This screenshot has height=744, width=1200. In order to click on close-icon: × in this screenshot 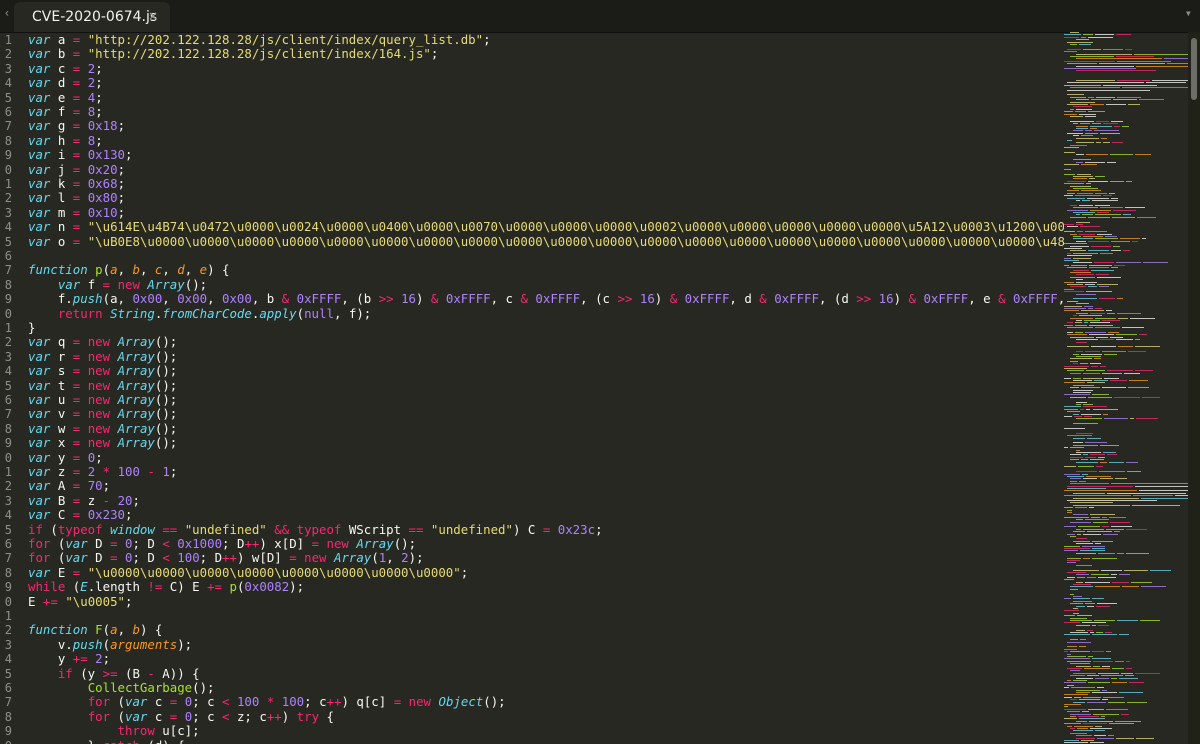, I will do `click(153, 16)`.